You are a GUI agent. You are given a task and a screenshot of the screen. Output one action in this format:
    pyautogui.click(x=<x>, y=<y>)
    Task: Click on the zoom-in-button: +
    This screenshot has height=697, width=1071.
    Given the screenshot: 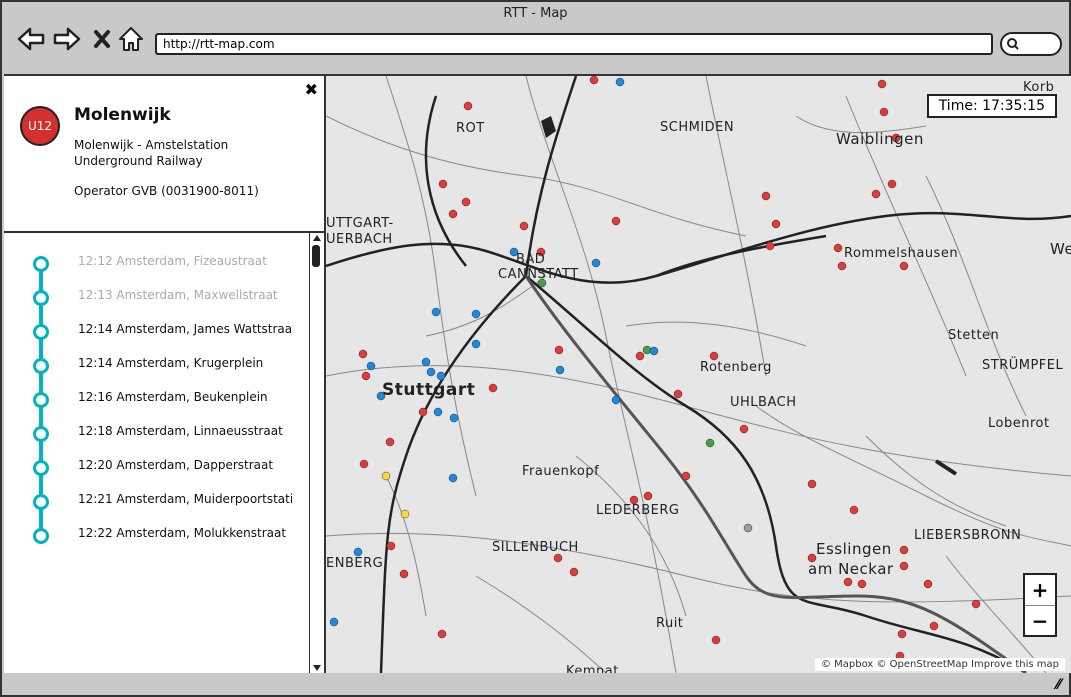 What is the action you would take?
    pyautogui.click(x=1040, y=590)
    